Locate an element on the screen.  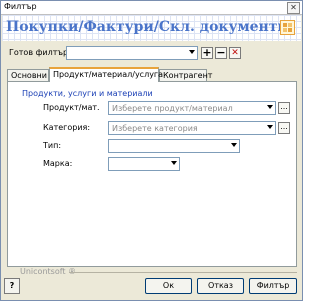
cancel-button: Отказ is located at coordinates (220, 286).